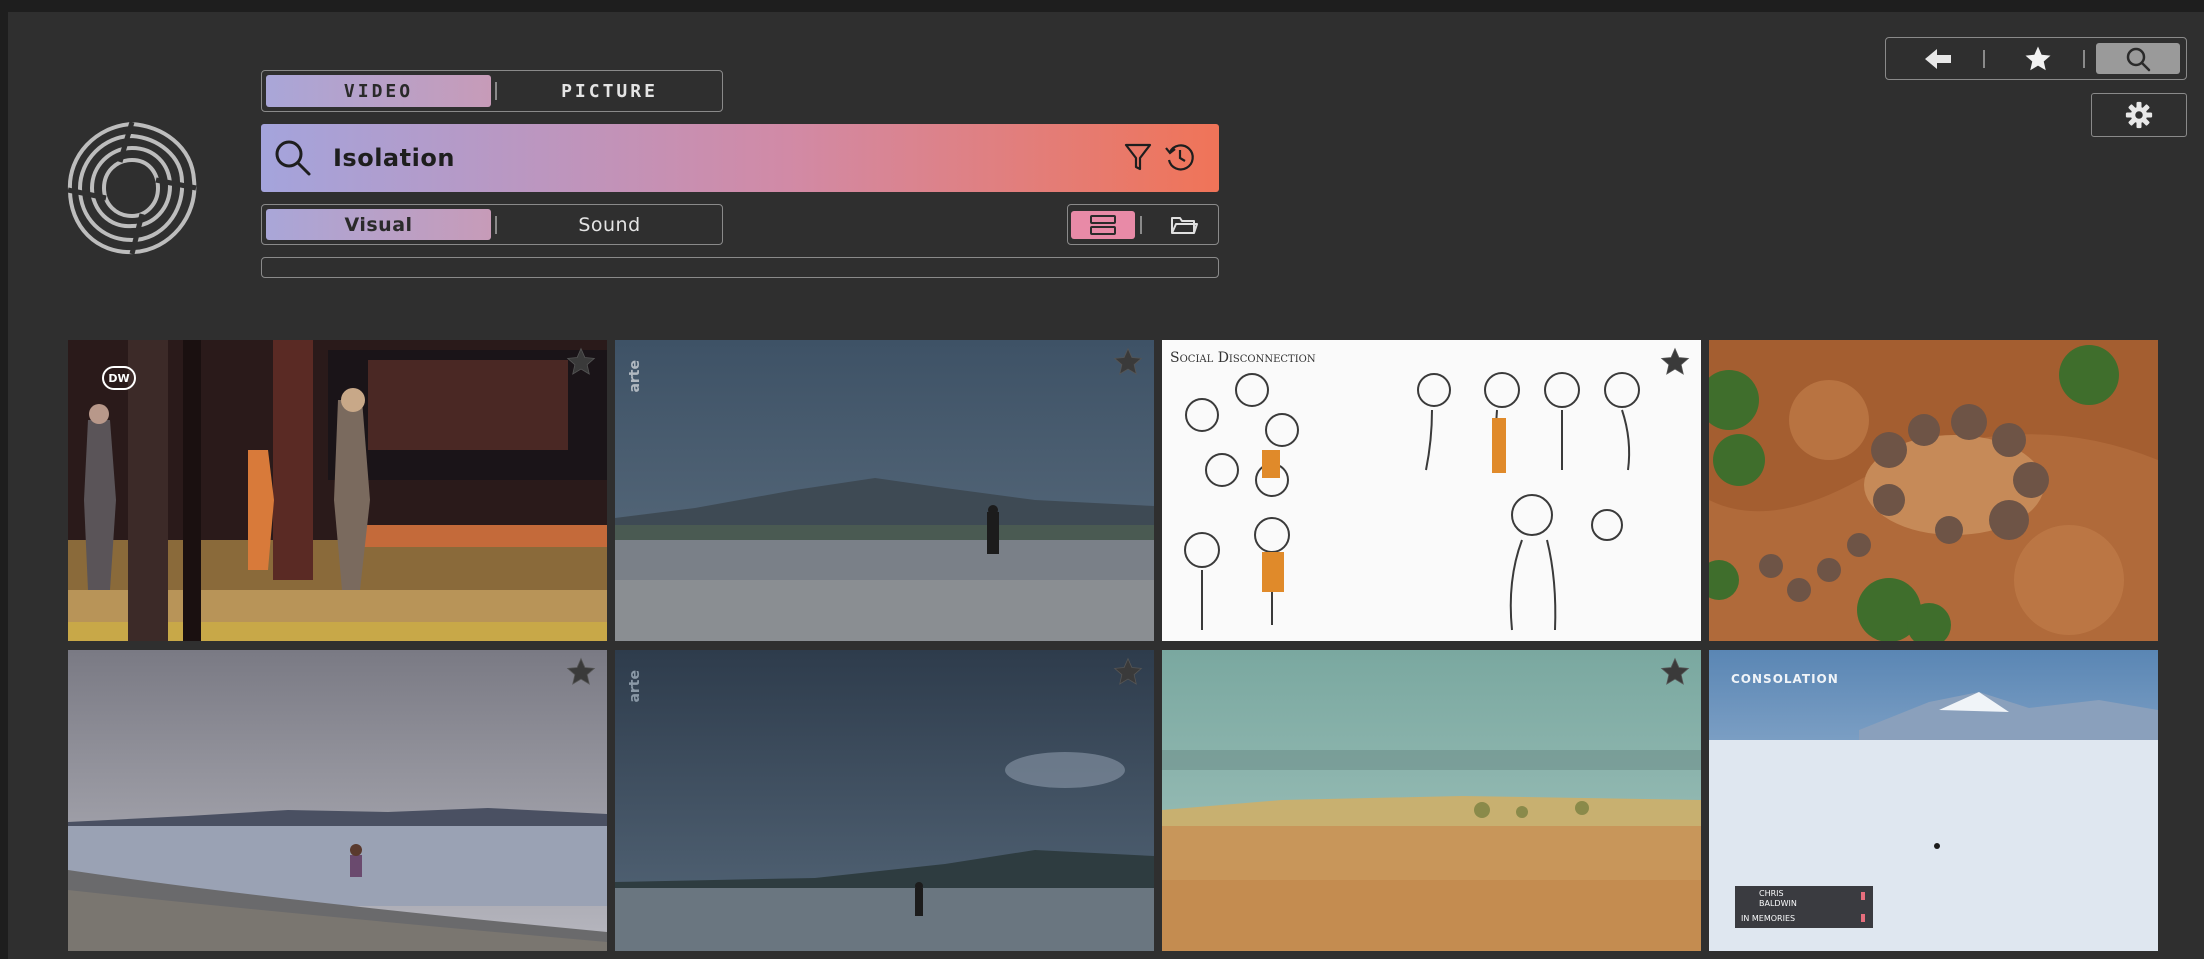 This screenshot has width=2204, height=959. Describe the element at coordinates (1785, 679) in the screenshot. I see `channel-badge: CONSOLATION` at that location.